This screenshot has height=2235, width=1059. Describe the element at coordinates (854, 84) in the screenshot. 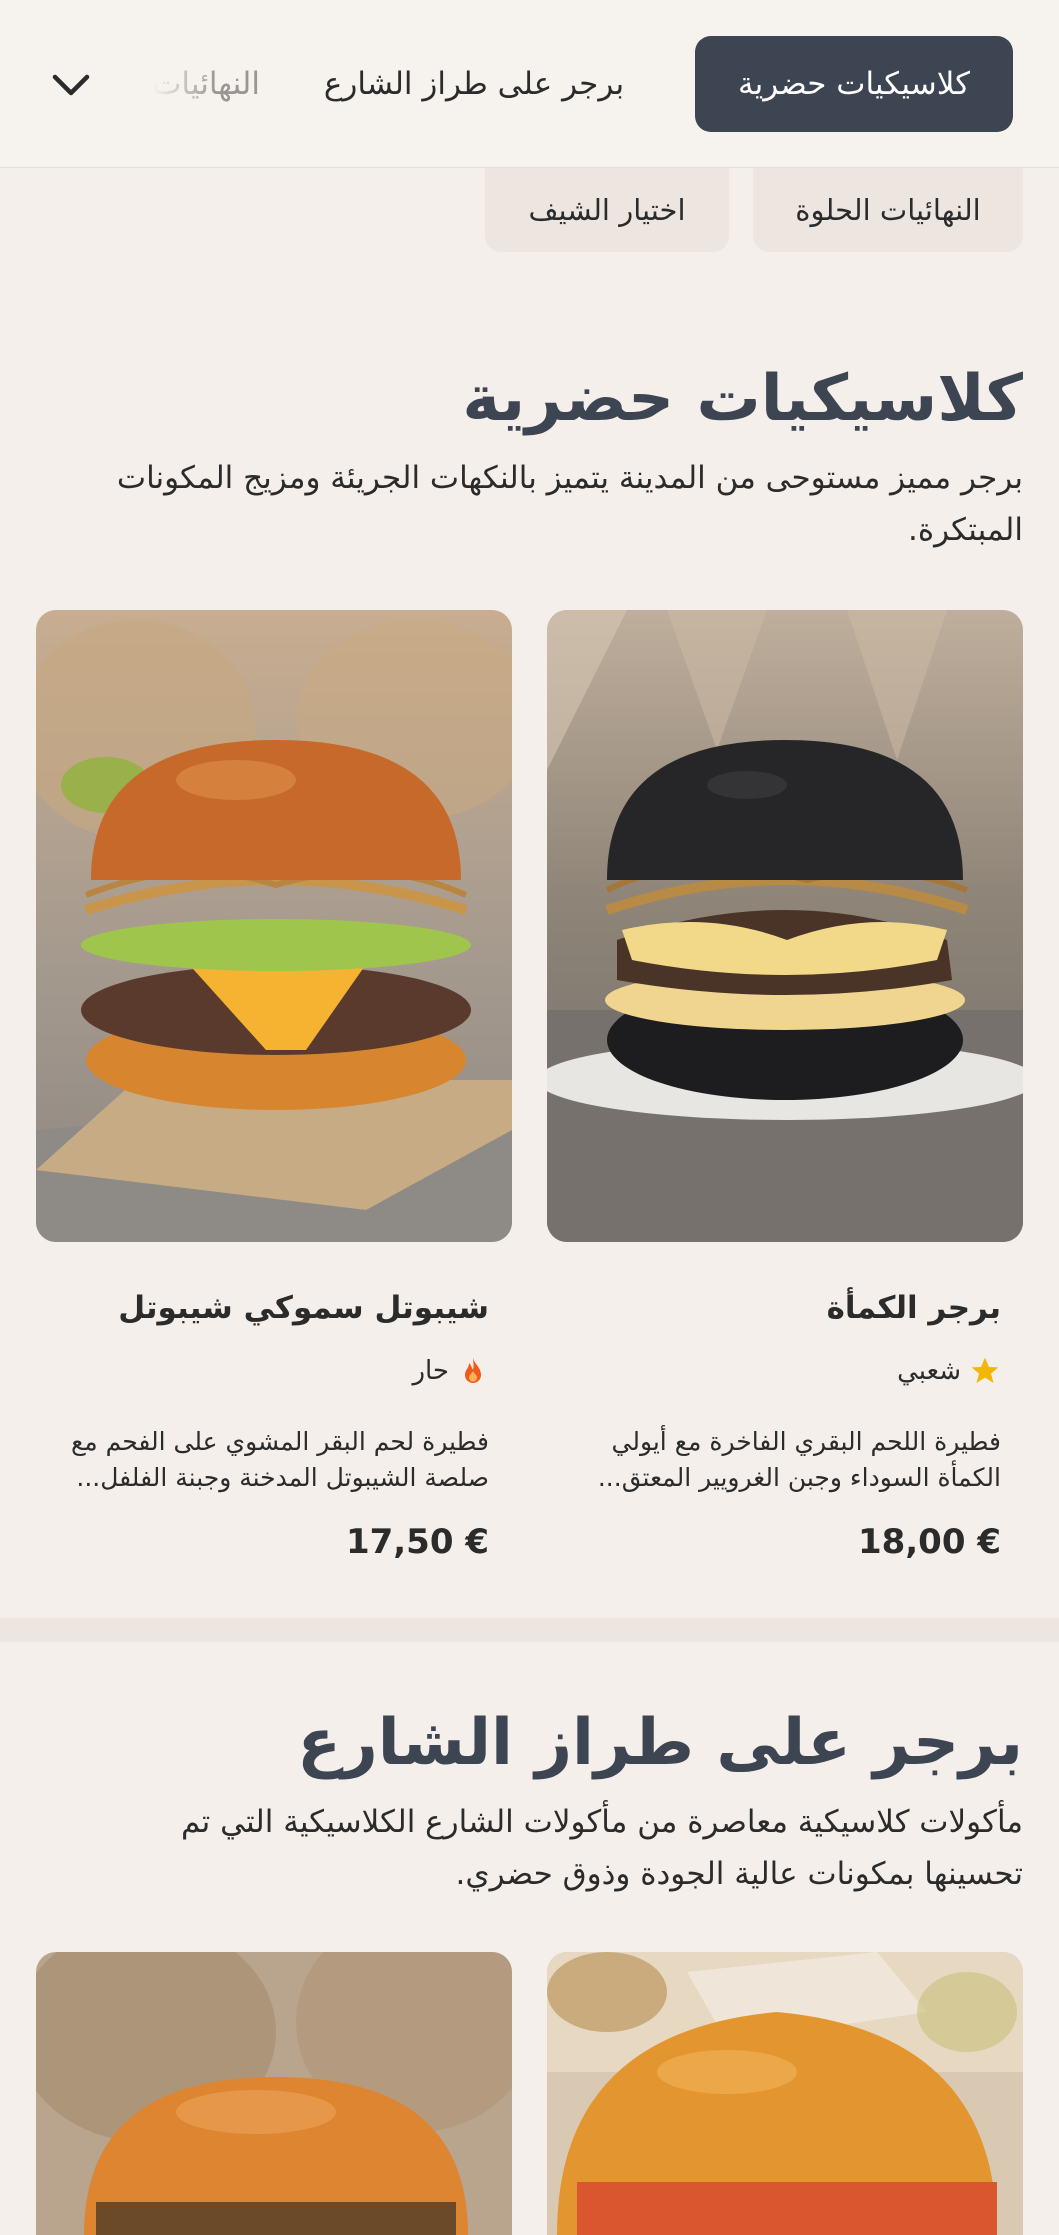

I see `tab-urban-classics: كلاسيكيات حضرية` at that location.